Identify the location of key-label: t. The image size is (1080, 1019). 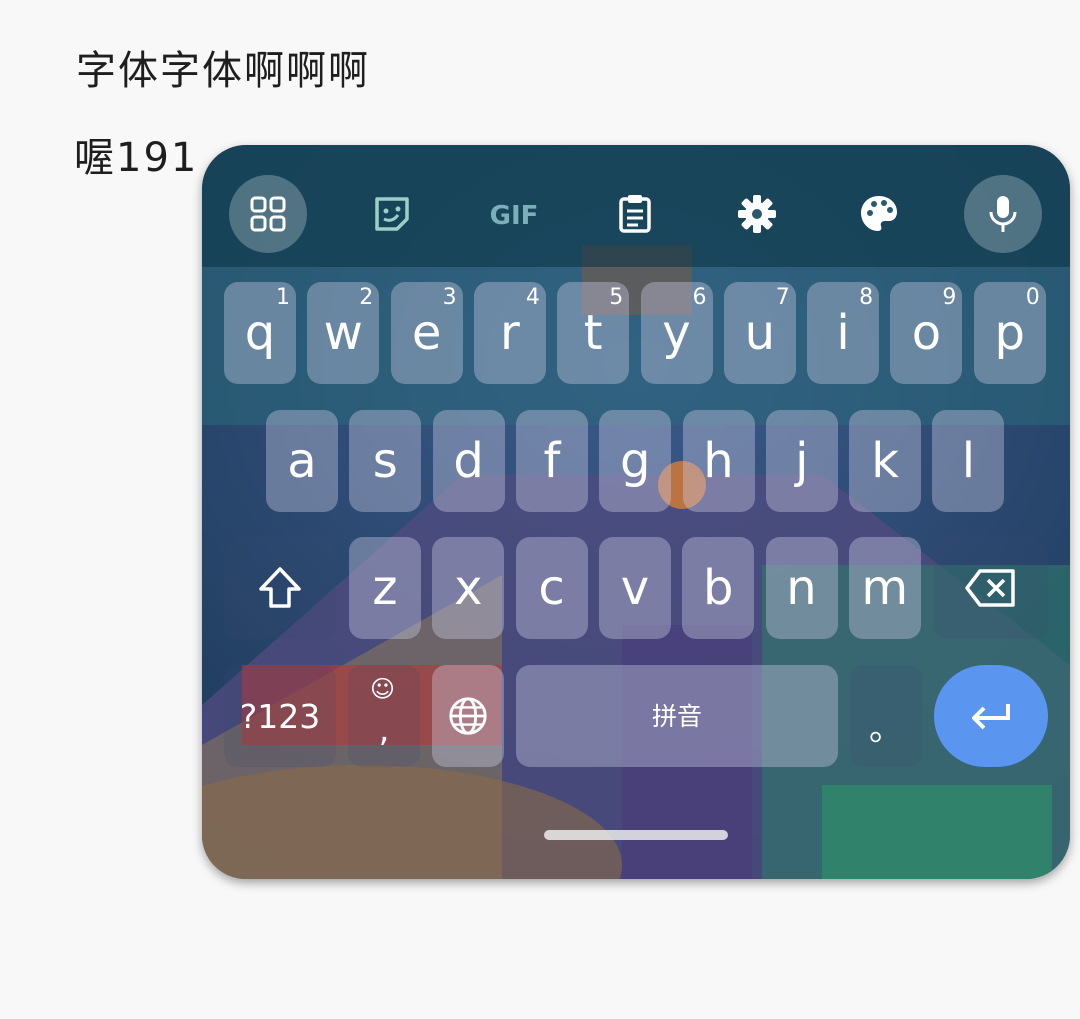
(593, 333).